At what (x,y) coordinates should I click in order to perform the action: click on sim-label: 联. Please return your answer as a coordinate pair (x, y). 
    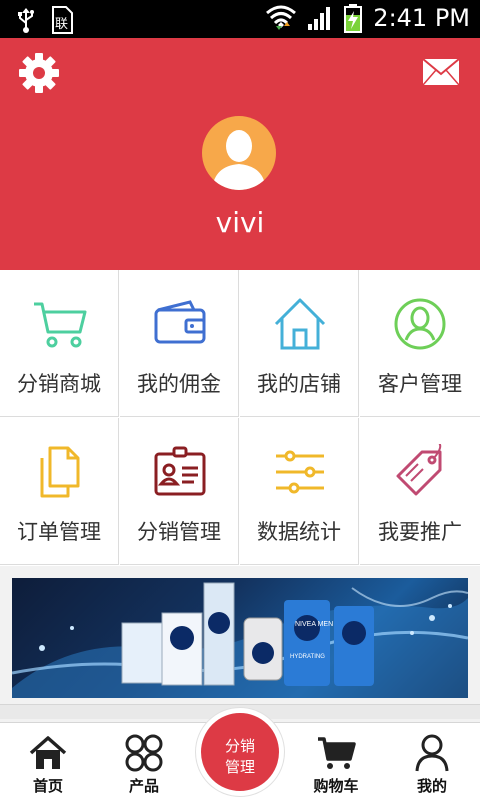
    Looking at the image, I should click on (61, 24).